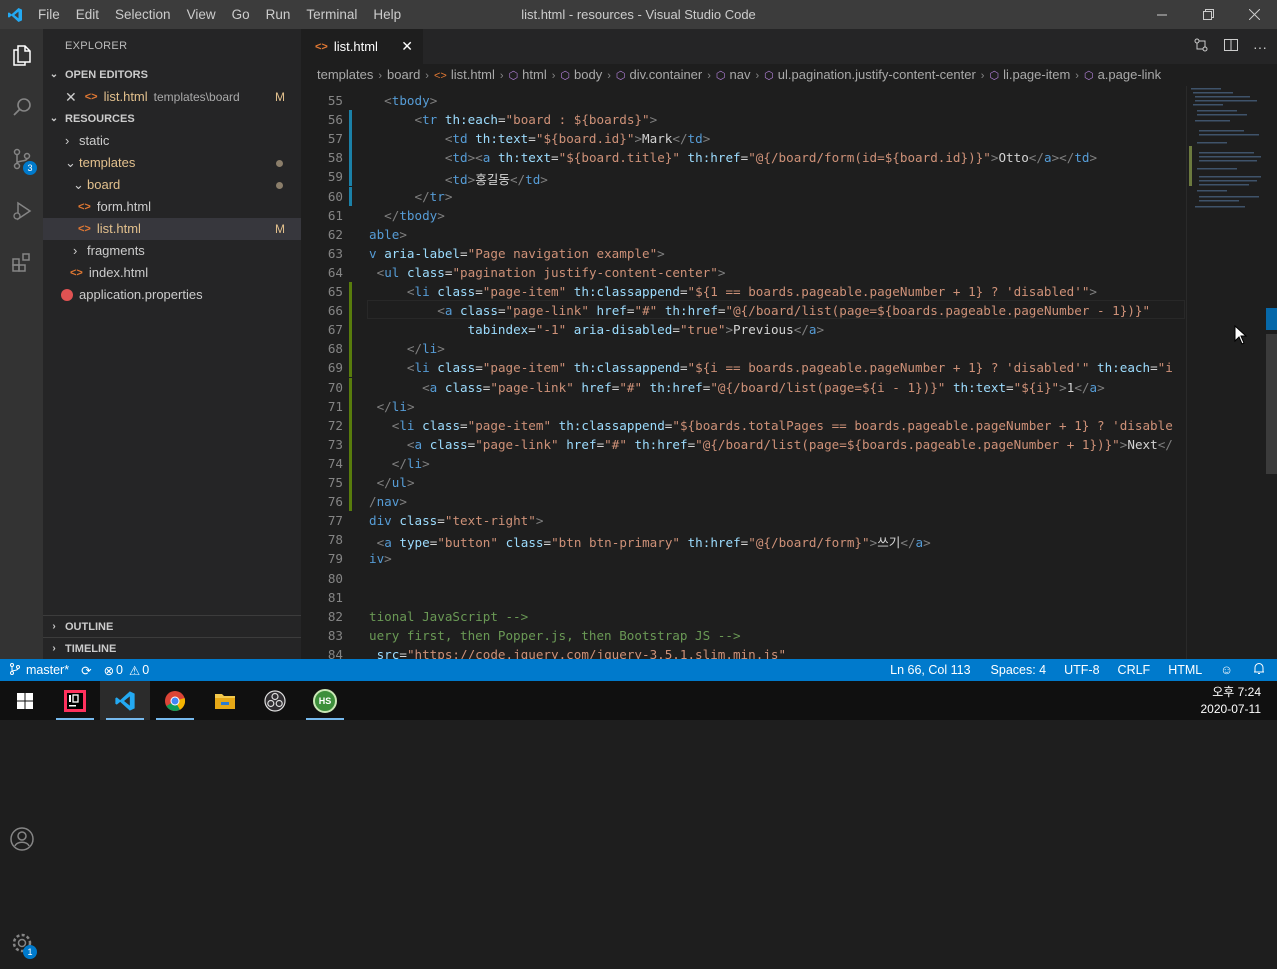 The width and height of the screenshot is (1277, 969). I want to click on feedback-icon: ☺, so click(1226, 670).